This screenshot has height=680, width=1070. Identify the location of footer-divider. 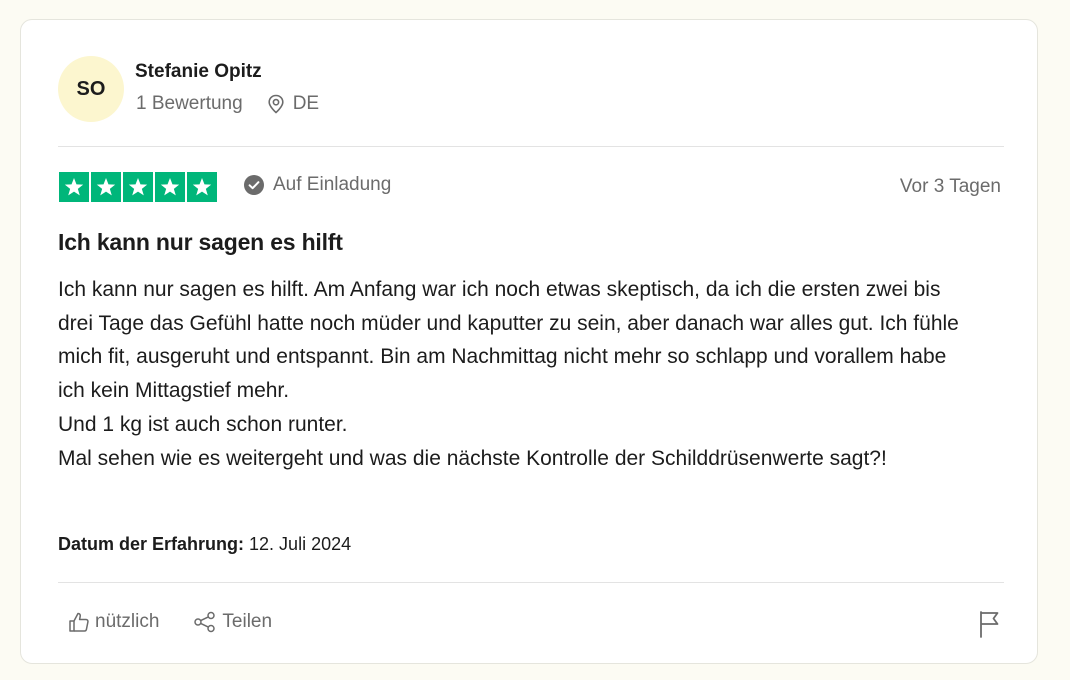
(531, 582).